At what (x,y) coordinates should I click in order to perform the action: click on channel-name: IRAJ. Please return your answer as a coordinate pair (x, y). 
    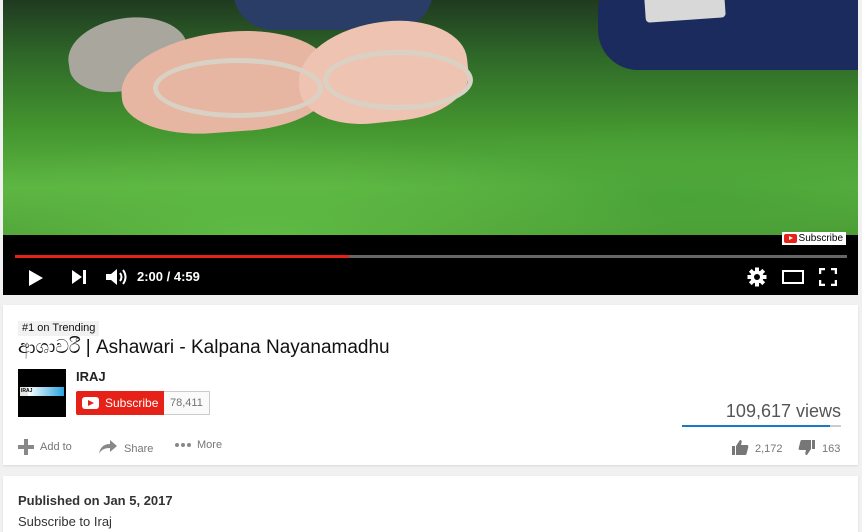
    Looking at the image, I should click on (91, 376).